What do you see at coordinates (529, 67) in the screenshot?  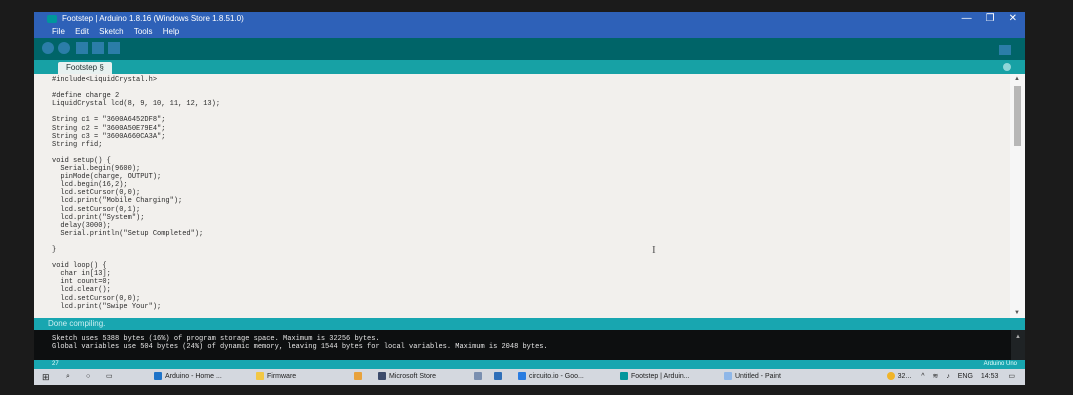 I see `tab-bar: Footstep §` at bounding box center [529, 67].